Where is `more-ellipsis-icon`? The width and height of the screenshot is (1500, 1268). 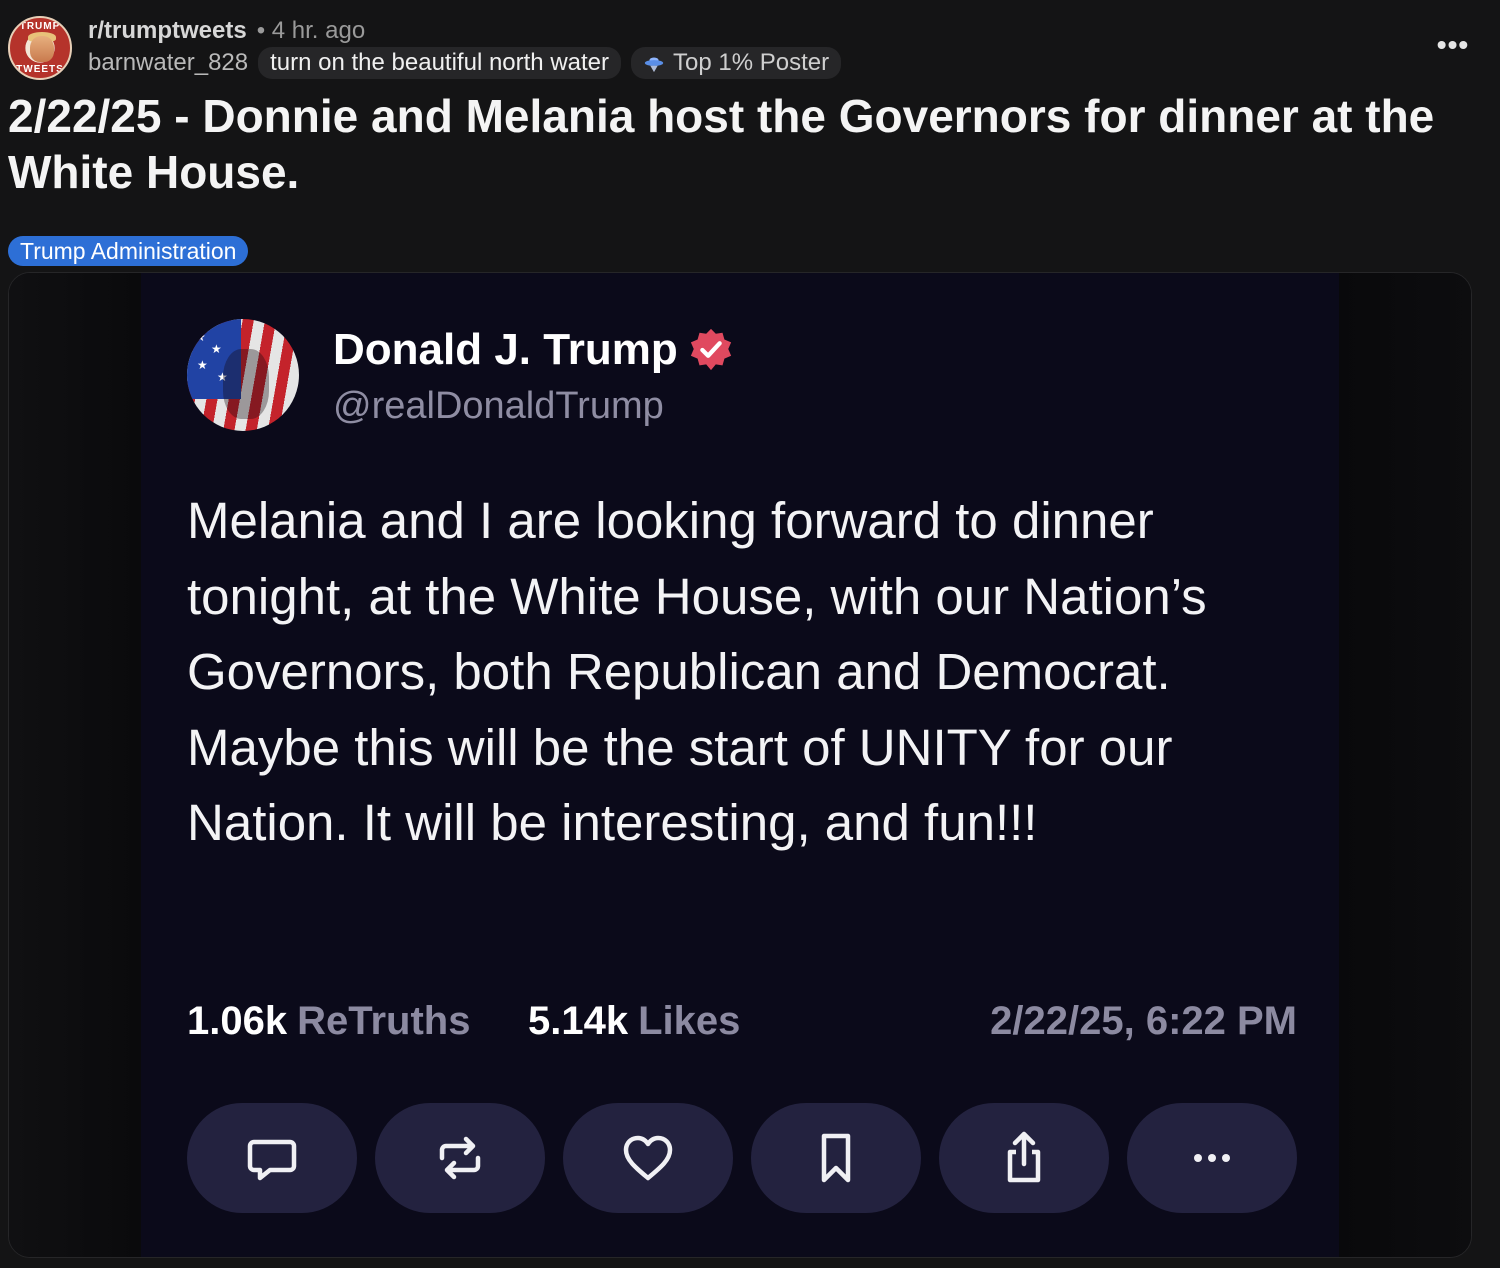 more-ellipsis-icon is located at coordinates (1212, 1158).